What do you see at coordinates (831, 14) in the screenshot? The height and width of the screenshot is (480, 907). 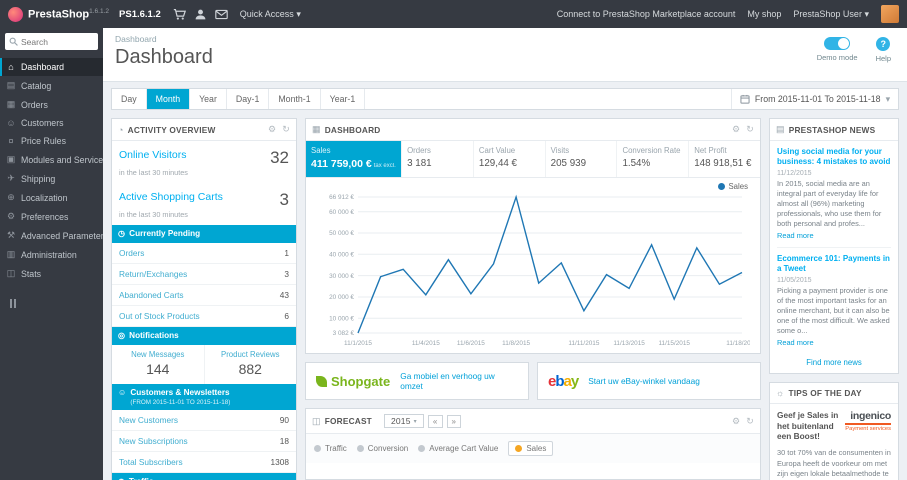 I see `user-menu: PrestaShop User ▾` at bounding box center [831, 14].